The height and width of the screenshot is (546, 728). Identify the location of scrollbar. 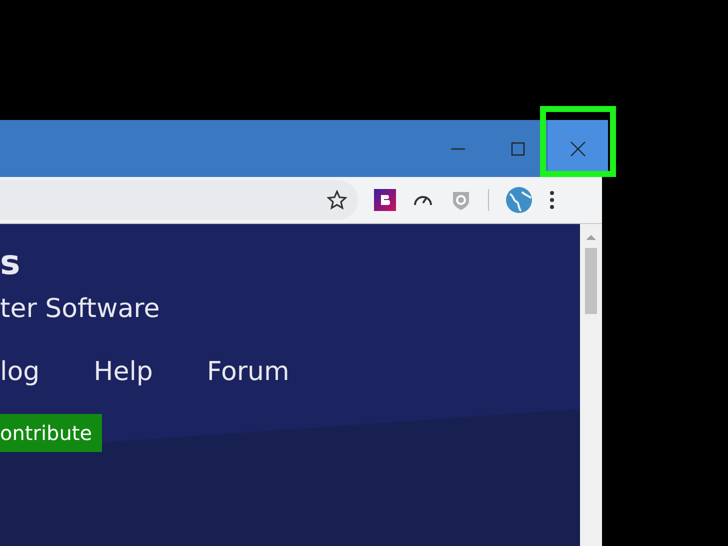
(591, 385).